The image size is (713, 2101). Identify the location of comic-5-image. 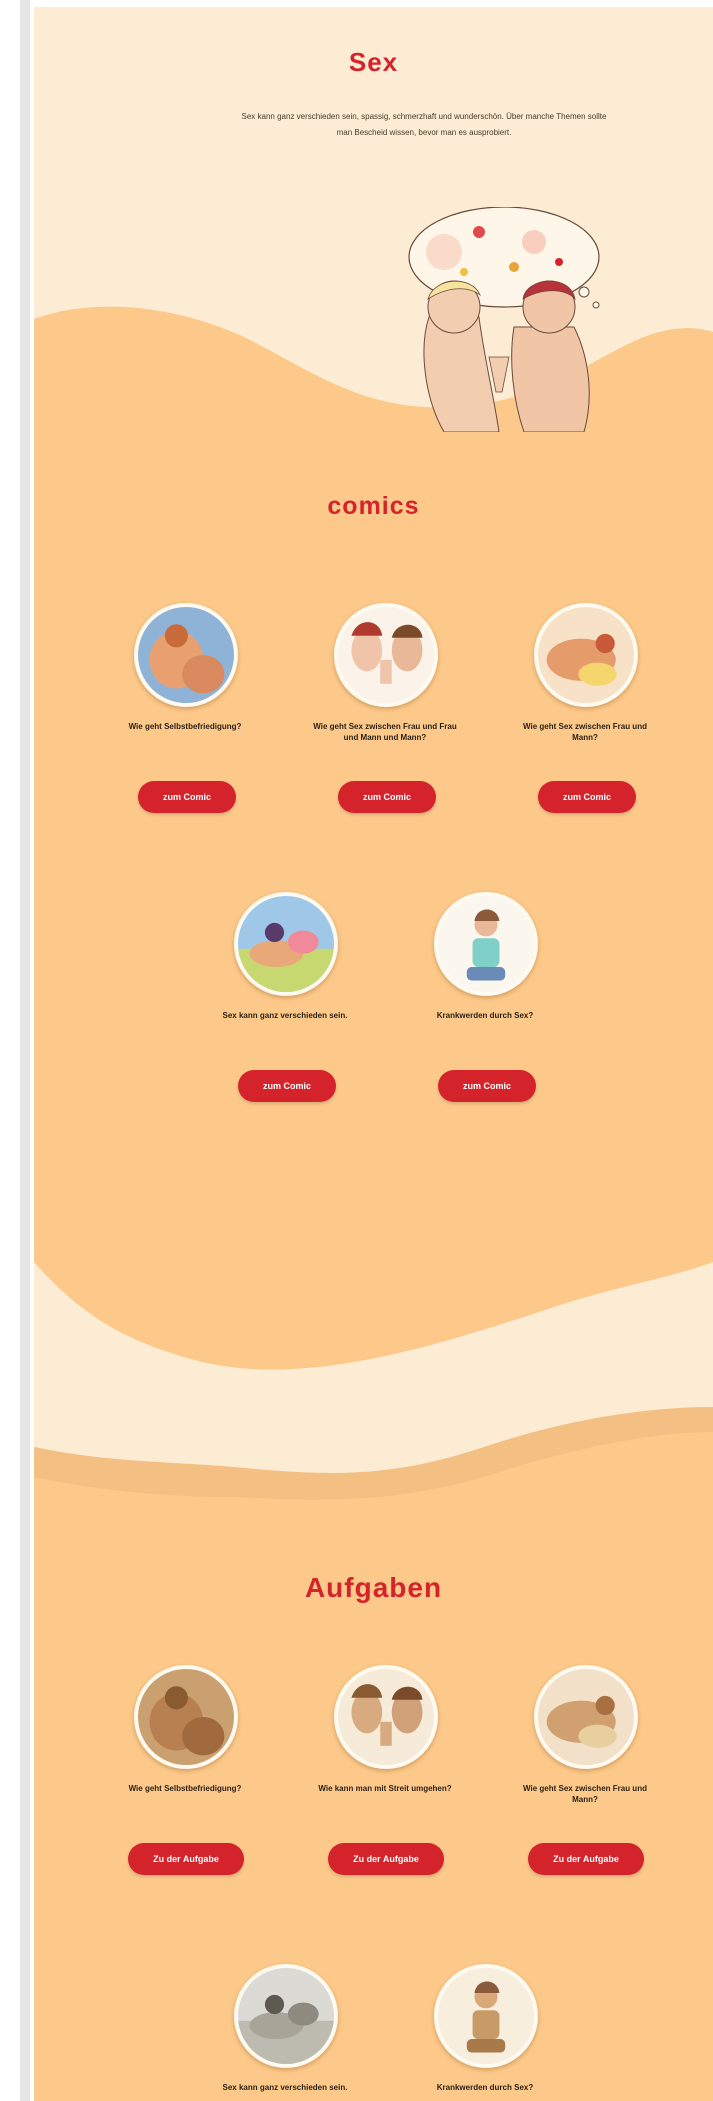
(486, 944).